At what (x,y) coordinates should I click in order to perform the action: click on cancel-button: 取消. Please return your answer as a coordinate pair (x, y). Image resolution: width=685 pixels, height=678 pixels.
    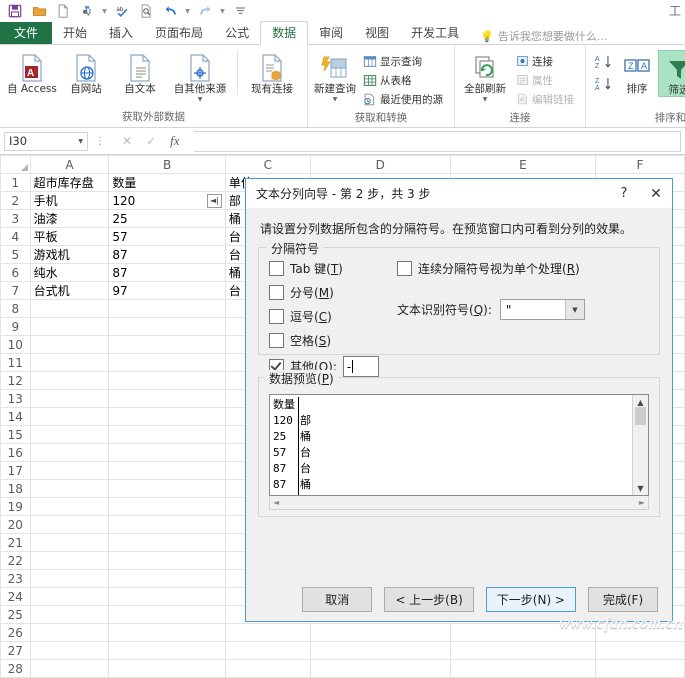
    Looking at the image, I should click on (337, 599).